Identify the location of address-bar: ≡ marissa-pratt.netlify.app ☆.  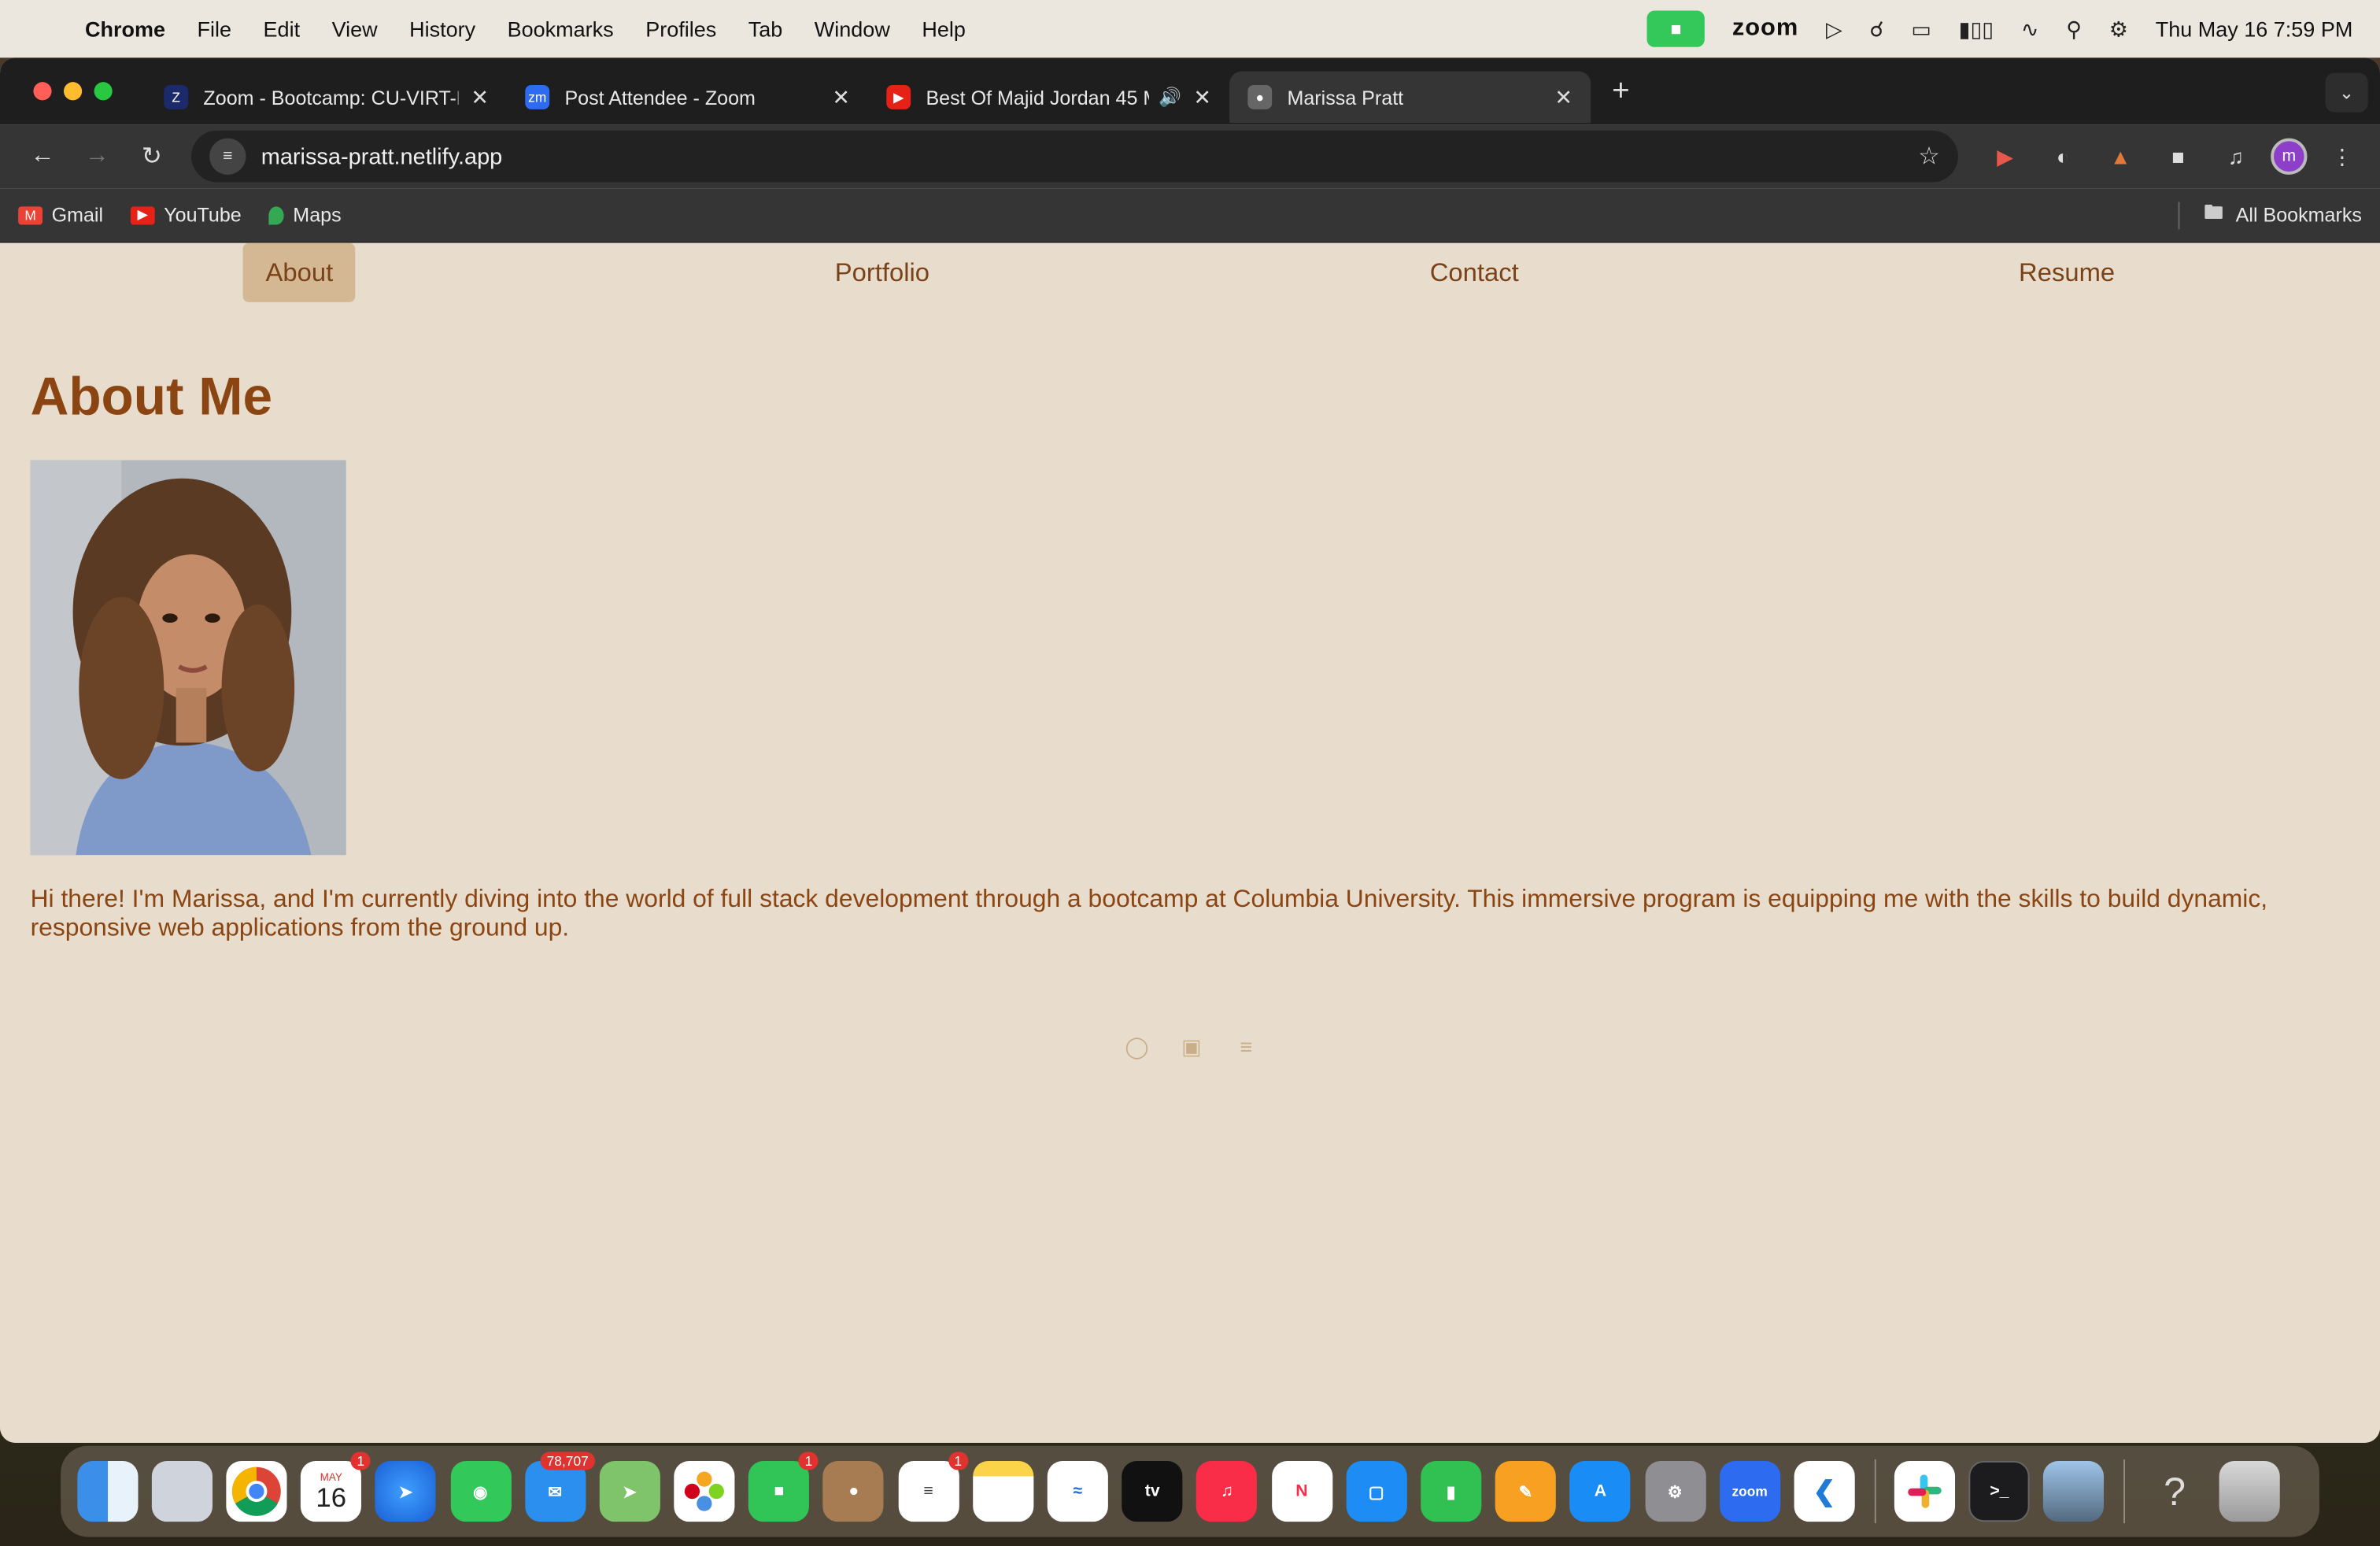
(1074, 156).